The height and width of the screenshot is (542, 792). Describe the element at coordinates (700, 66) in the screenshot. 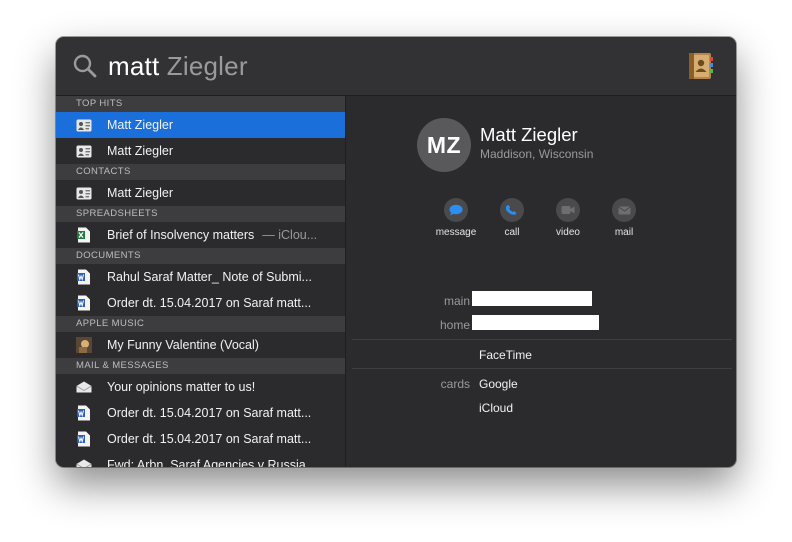

I see `contacts-app-icon` at that location.